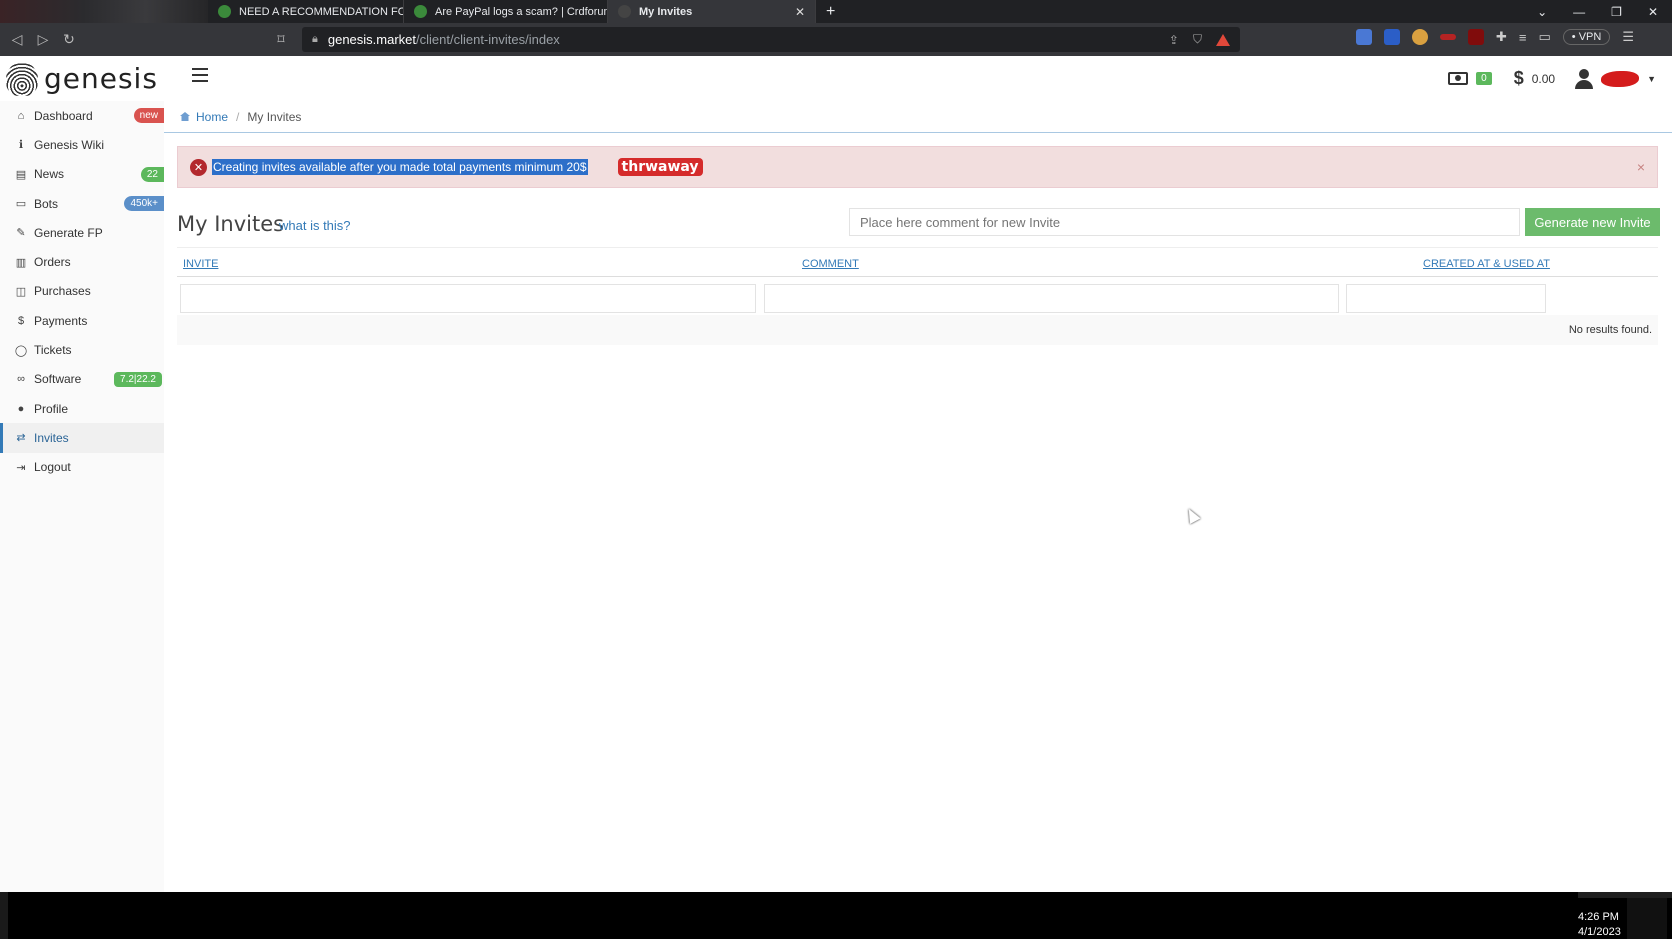 The image size is (1672, 940). I want to click on column-comment-sort: COMMENT, so click(830, 264).